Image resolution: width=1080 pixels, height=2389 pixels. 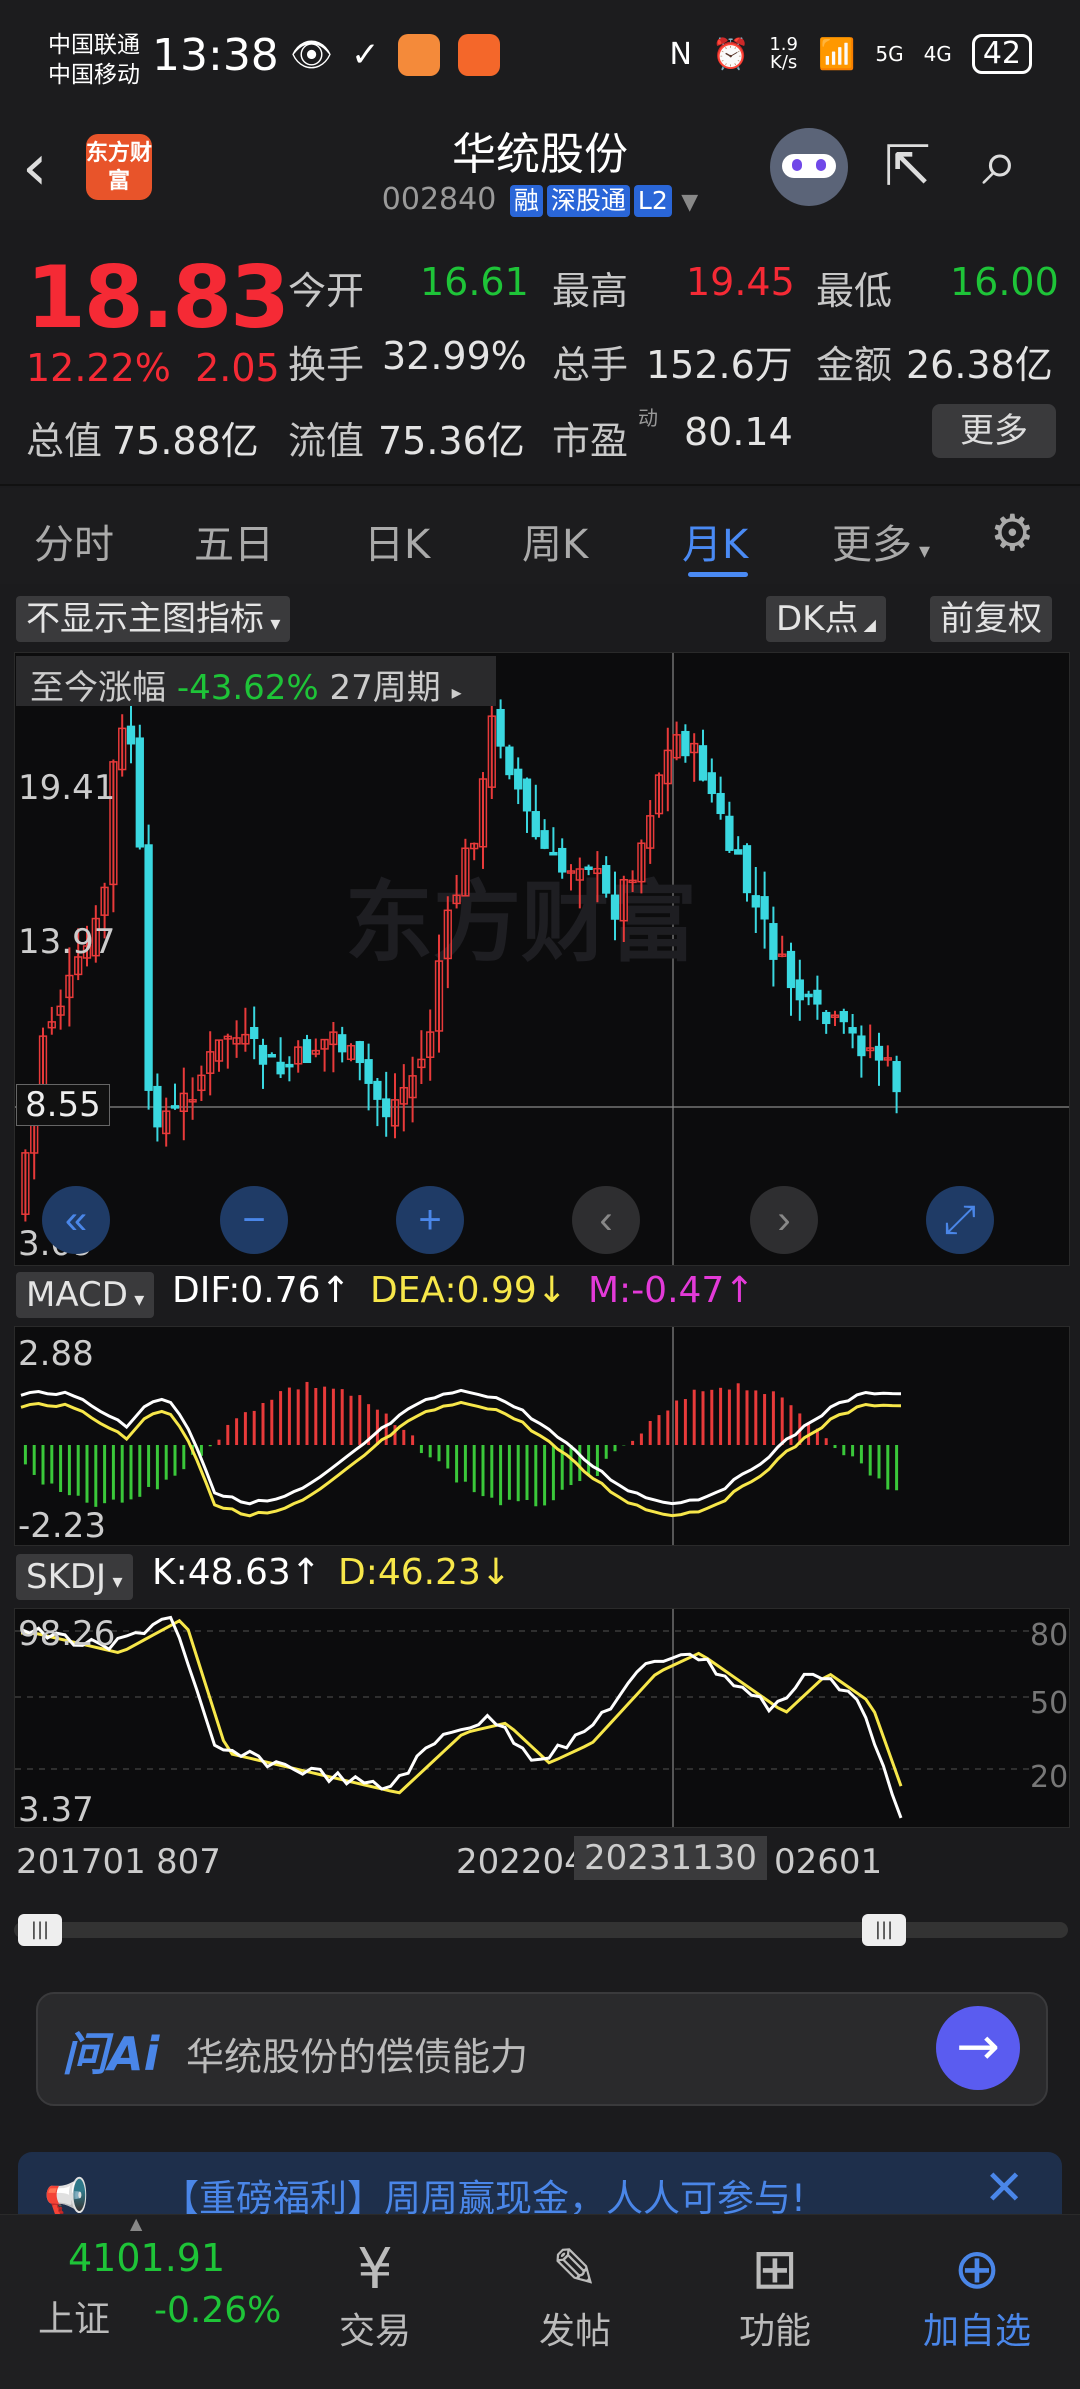 I want to click on open-value: 16.61, so click(x=474, y=282).